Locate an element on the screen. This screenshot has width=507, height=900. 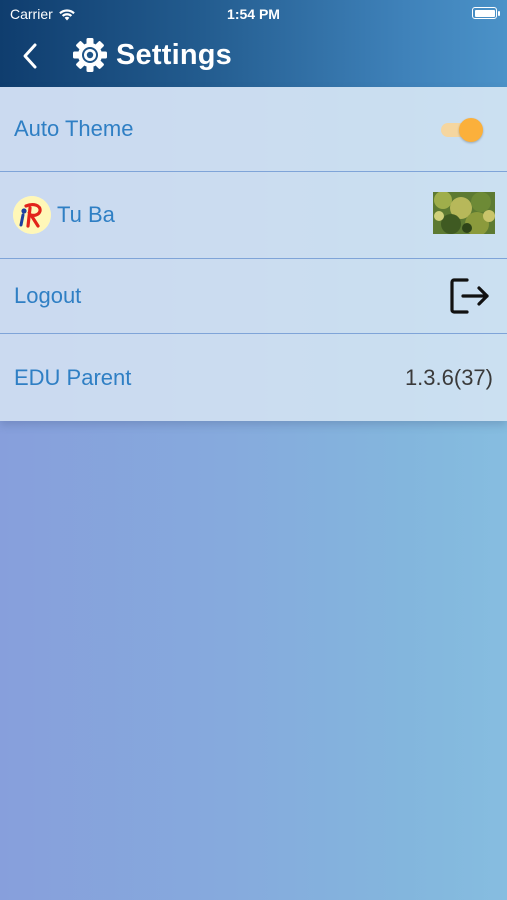
auto-theme-label: Auto Theme is located at coordinates (74, 128).